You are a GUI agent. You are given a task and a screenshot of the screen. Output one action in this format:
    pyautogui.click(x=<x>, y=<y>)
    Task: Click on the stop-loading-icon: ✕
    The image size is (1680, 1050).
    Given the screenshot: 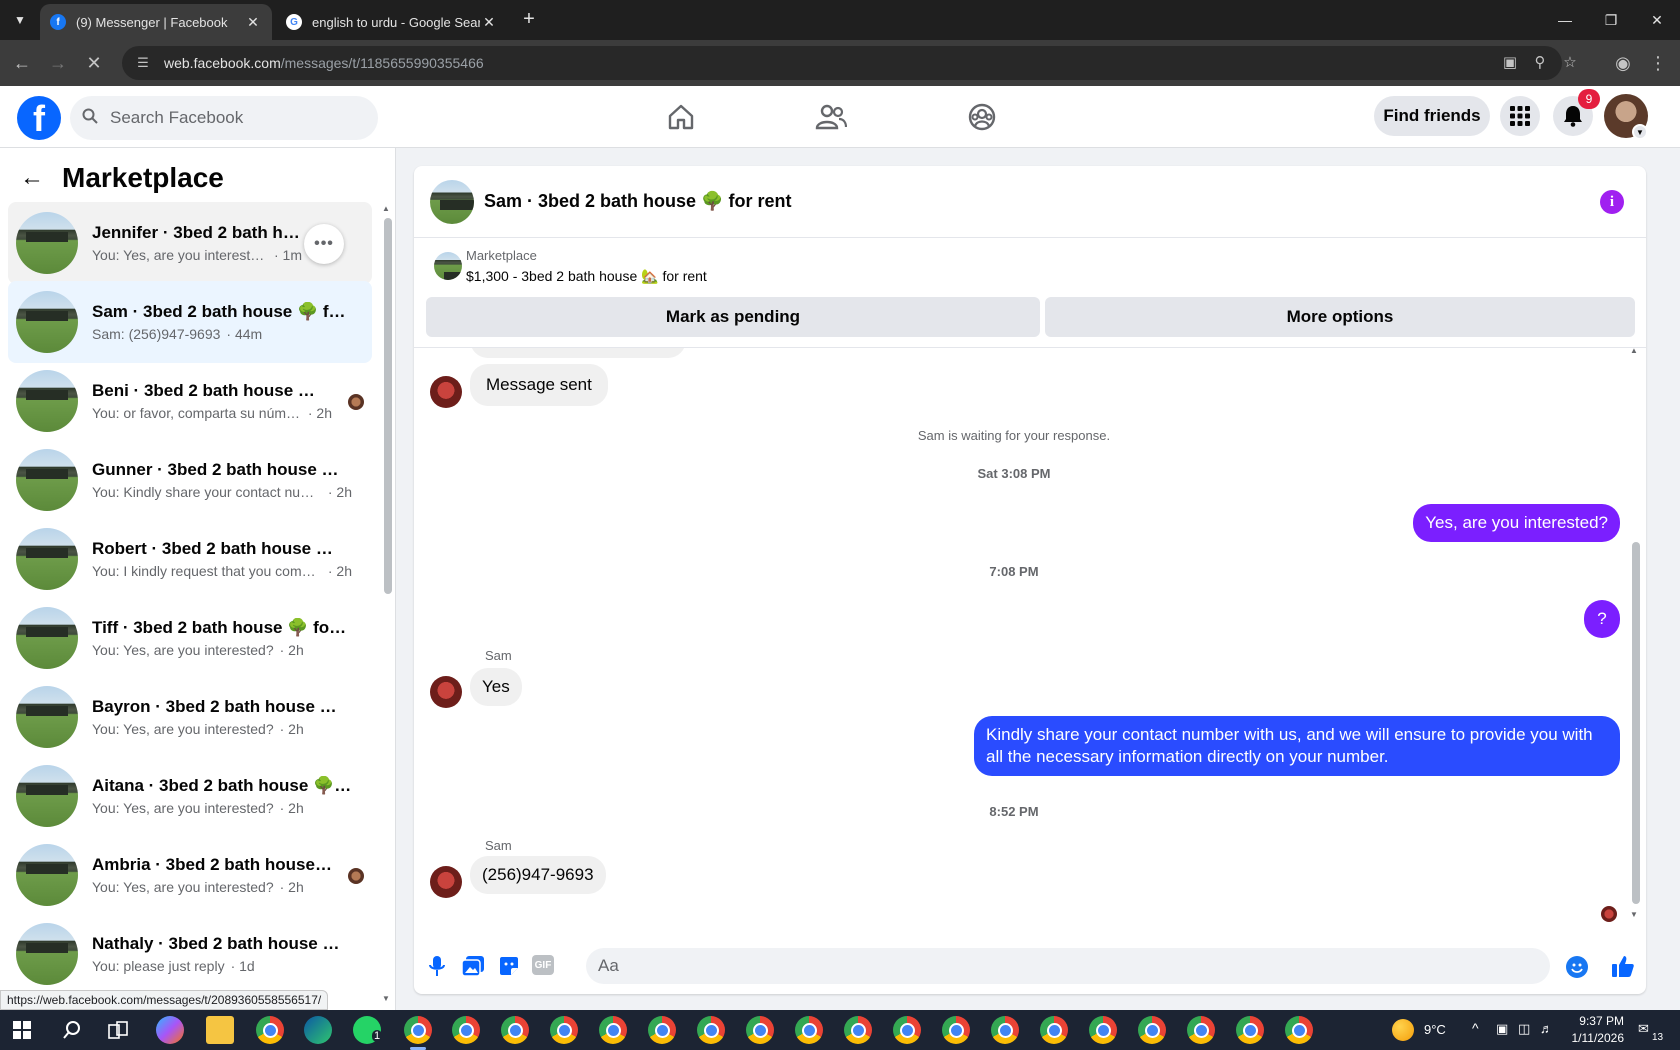 What is the action you would take?
    pyautogui.click(x=94, y=63)
    